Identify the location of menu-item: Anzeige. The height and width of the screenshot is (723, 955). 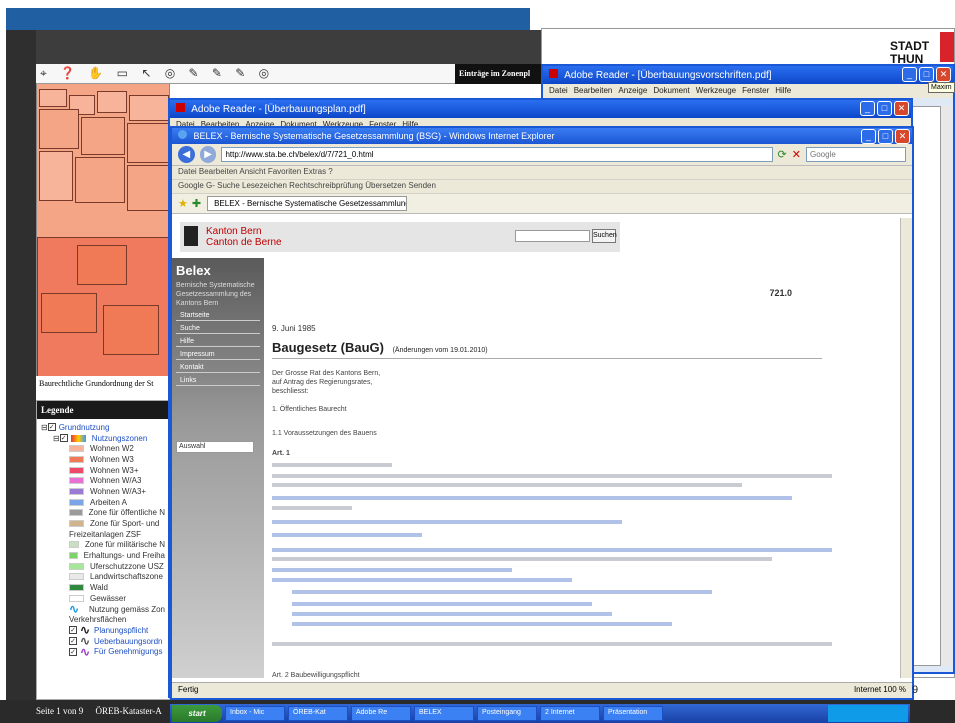
(632, 90).